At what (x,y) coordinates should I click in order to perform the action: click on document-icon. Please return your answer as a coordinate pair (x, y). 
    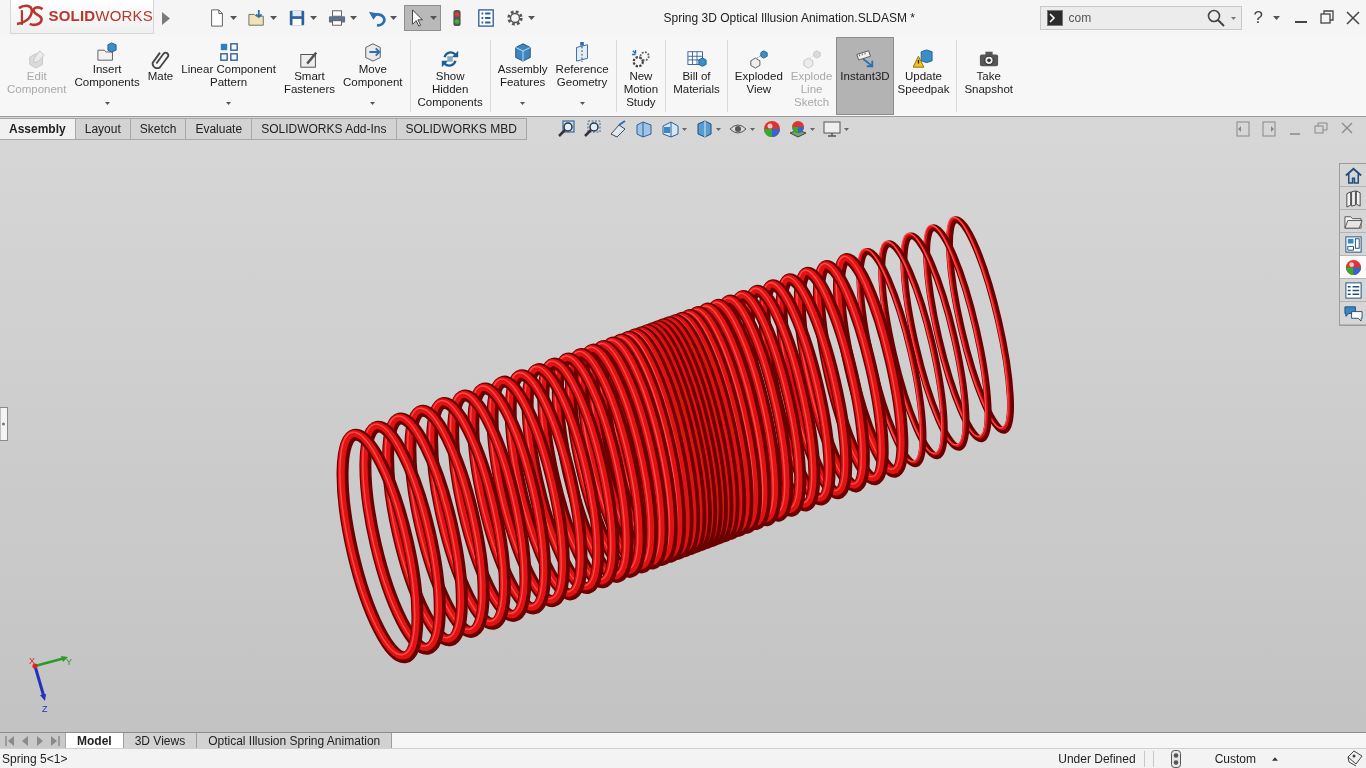
    Looking at the image, I should click on (217, 18).